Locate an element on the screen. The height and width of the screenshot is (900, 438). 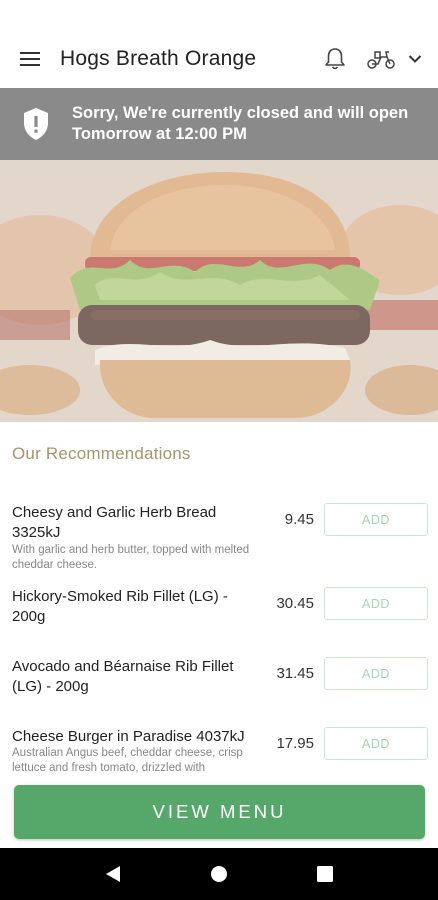
home-circle-icon is located at coordinates (219, 874).